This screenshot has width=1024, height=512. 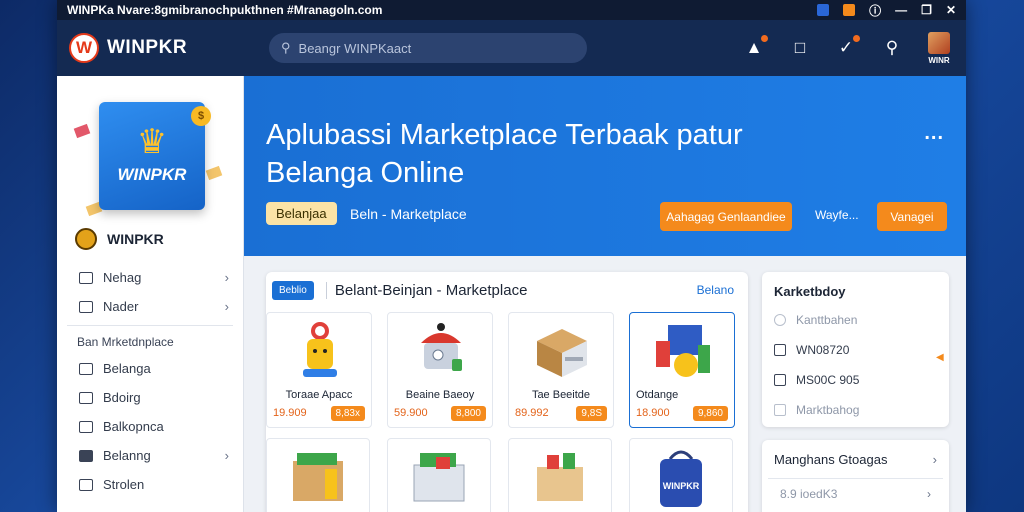 What do you see at coordinates (86, 368) in the screenshot?
I see `card-icon` at bounding box center [86, 368].